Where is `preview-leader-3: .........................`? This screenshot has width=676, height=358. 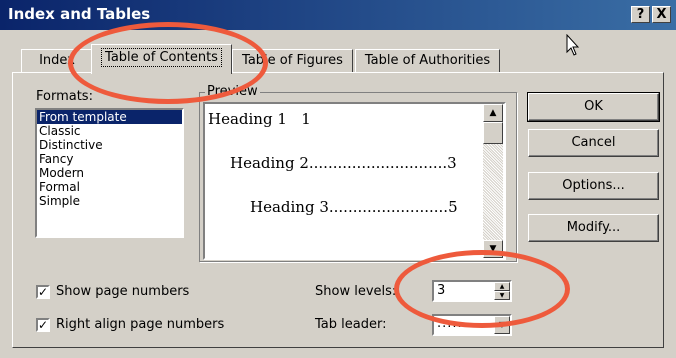
preview-leader-3: ......................... is located at coordinates (388, 207).